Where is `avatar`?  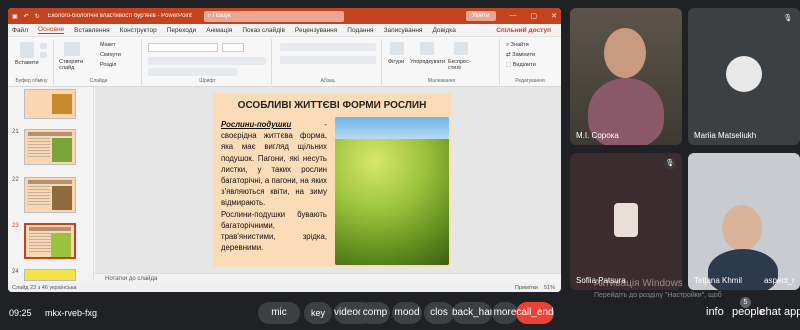
avatar is located at coordinates (744, 74).